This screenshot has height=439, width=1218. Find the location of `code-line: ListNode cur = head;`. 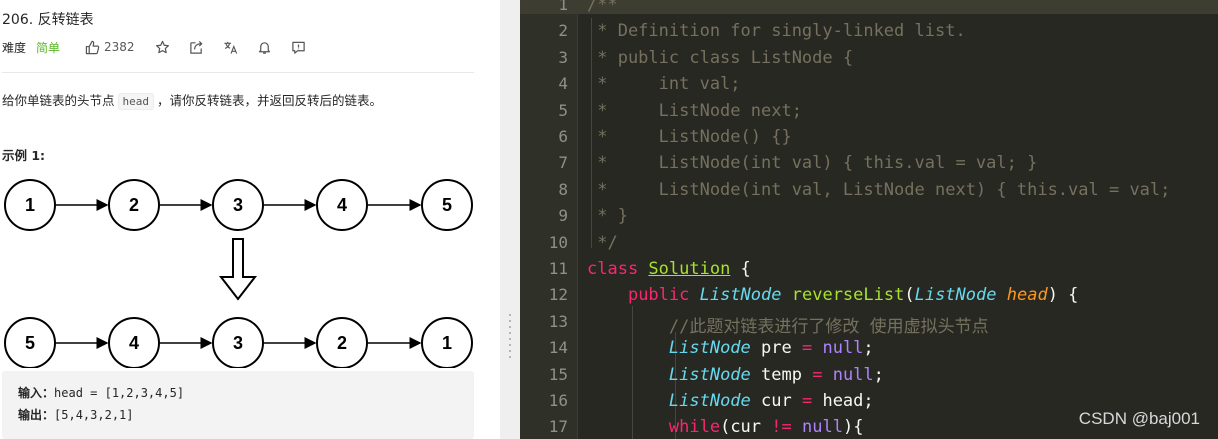

code-line: ListNode cur = head; is located at coordinates (730, 401).